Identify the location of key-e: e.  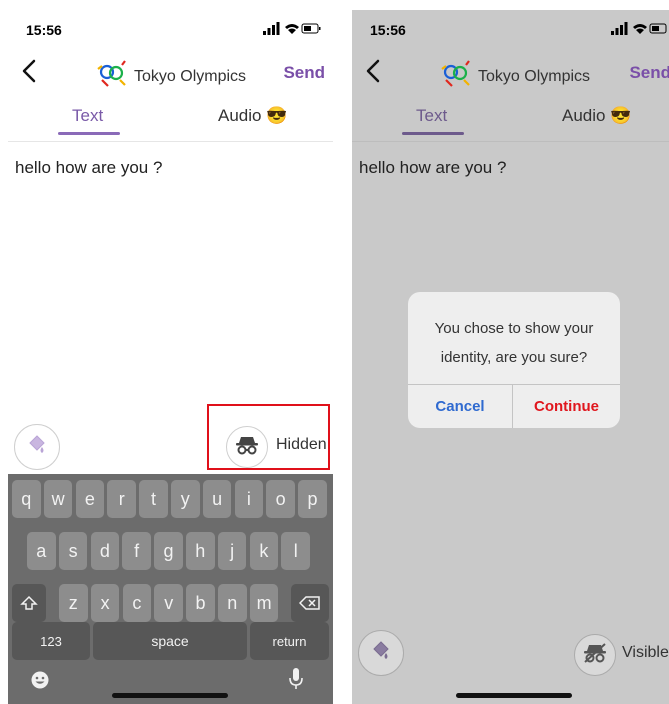
(90, 499).